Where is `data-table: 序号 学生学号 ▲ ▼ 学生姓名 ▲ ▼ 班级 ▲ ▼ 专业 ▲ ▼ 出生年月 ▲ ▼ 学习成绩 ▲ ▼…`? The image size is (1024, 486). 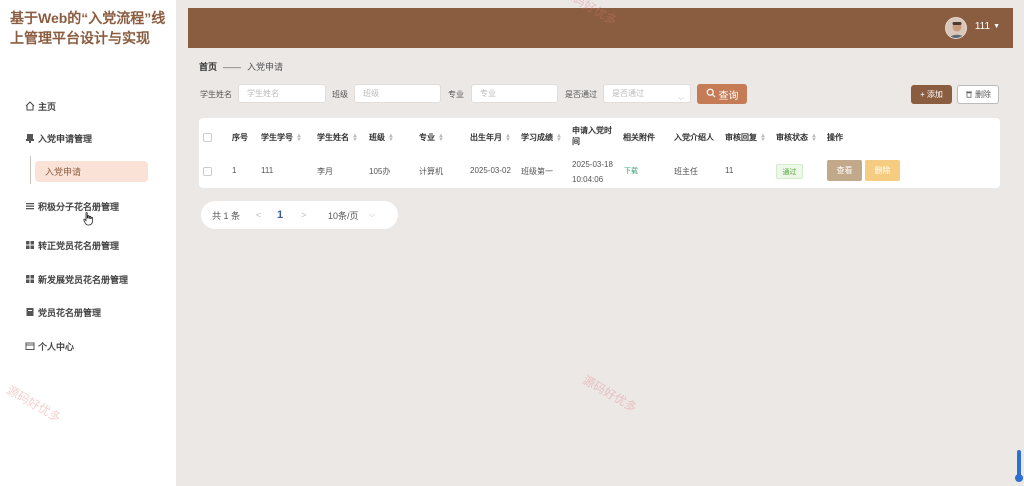
data-table: 序号 学生学号 ▲ ▼ 学生姓名 ▲ ▼ 班级 ▲ ▼ 专业 ▲ ▼ 出生年月 ▲ ▼ 学习成绩 ▲ ▼… is located at coordinates (599, 153).